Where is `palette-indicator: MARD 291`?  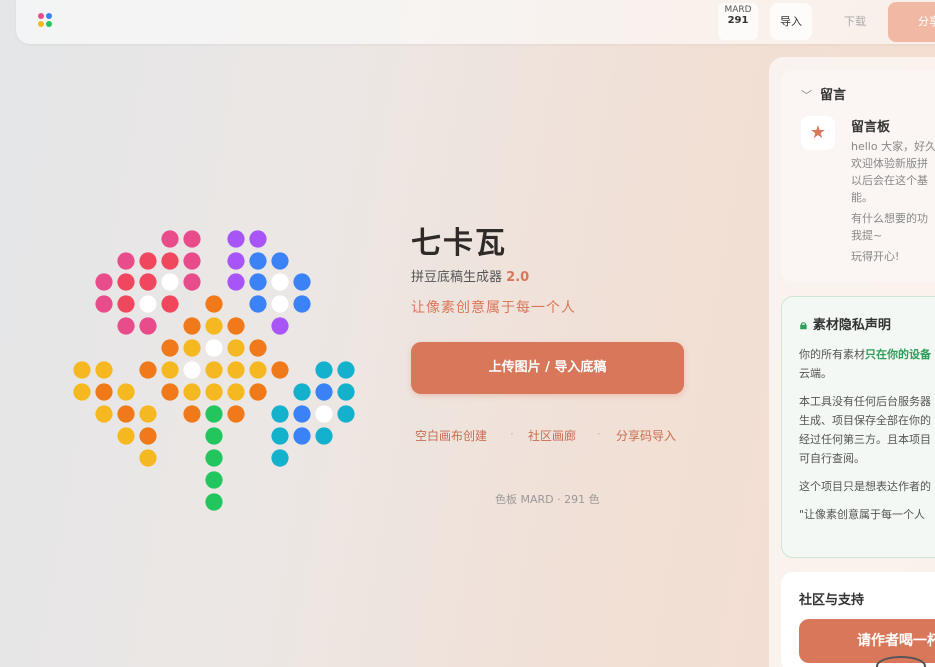
palette-indicator: MARD 291 is located at coordinates (738, 21).